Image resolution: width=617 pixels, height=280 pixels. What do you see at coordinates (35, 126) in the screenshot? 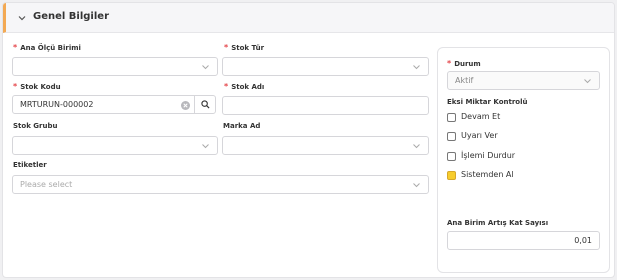
I see `stok-grubu-label: Stok Grubu` at bounding box center [35, 126].